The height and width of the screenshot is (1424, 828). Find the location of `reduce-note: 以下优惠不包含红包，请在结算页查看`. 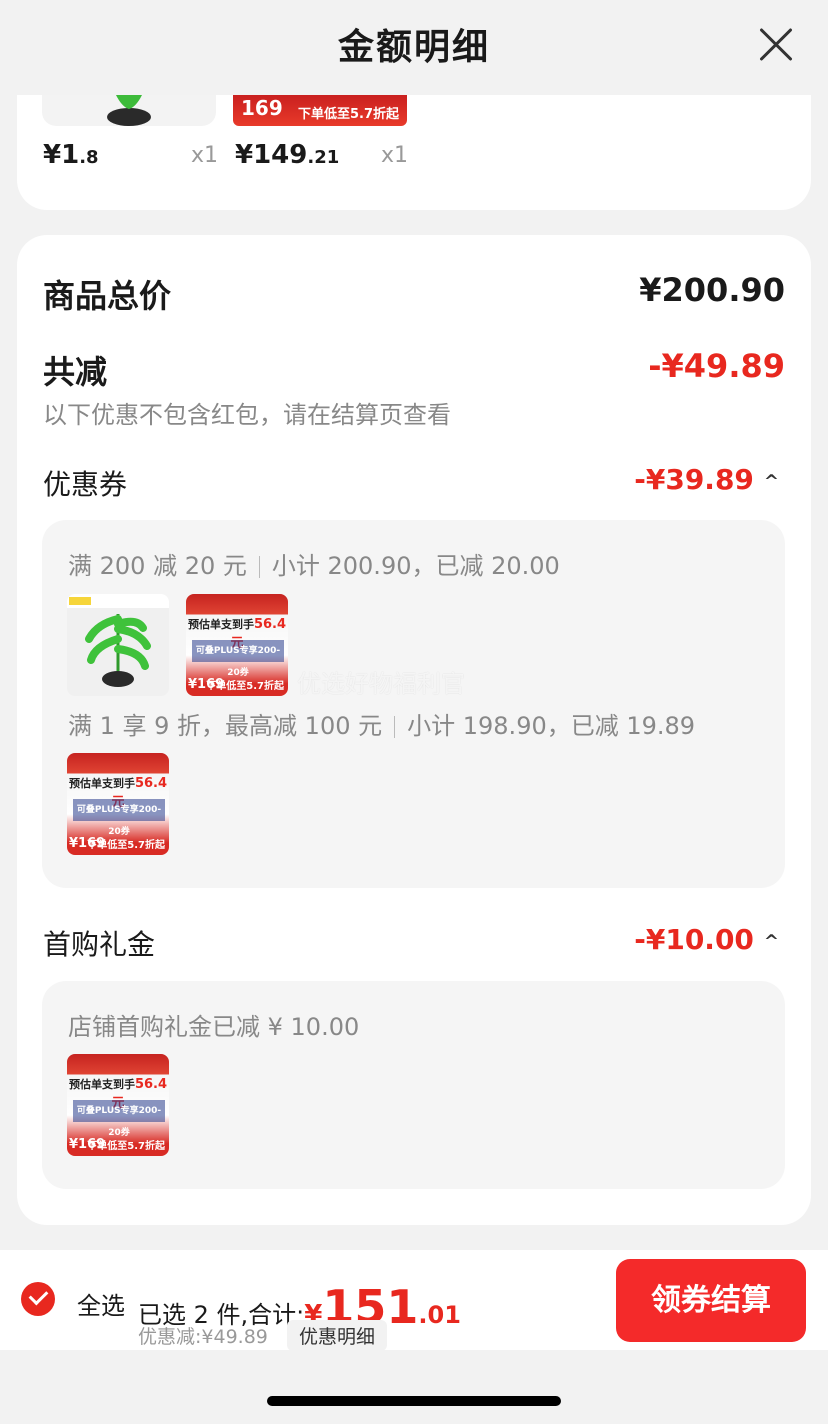

reduce-note: 以下优惠不包含红包，请在结算页查看 is located at coordinates (247, 415).